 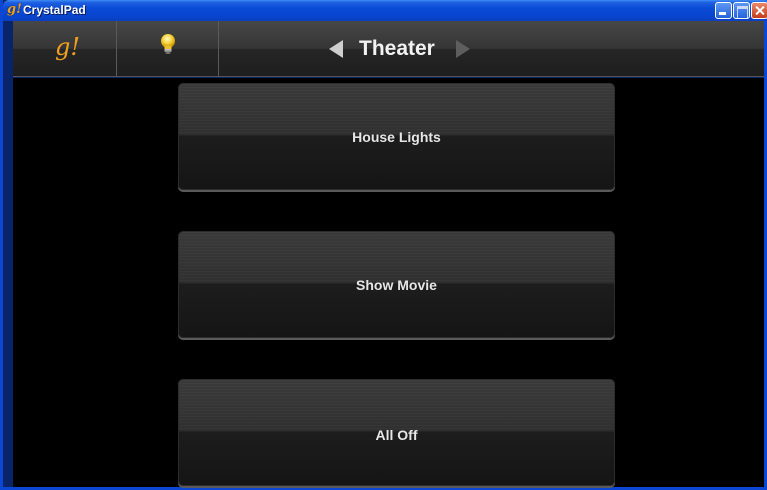 I want to click on page-title: Theater, so click(x=397, y=48).